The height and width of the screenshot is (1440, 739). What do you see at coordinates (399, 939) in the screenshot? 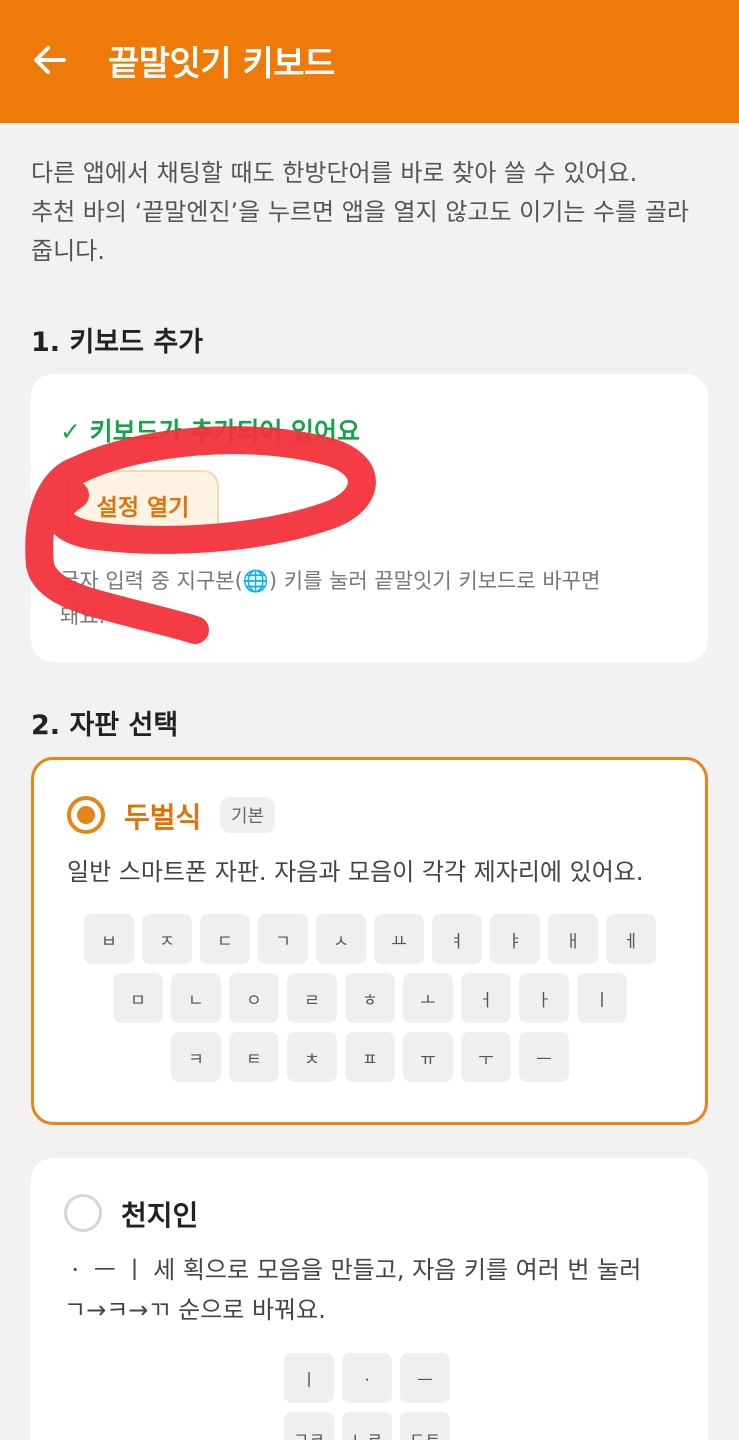
I see `dubeolsik-key: ㅛ` at bounding box center [399, 939].